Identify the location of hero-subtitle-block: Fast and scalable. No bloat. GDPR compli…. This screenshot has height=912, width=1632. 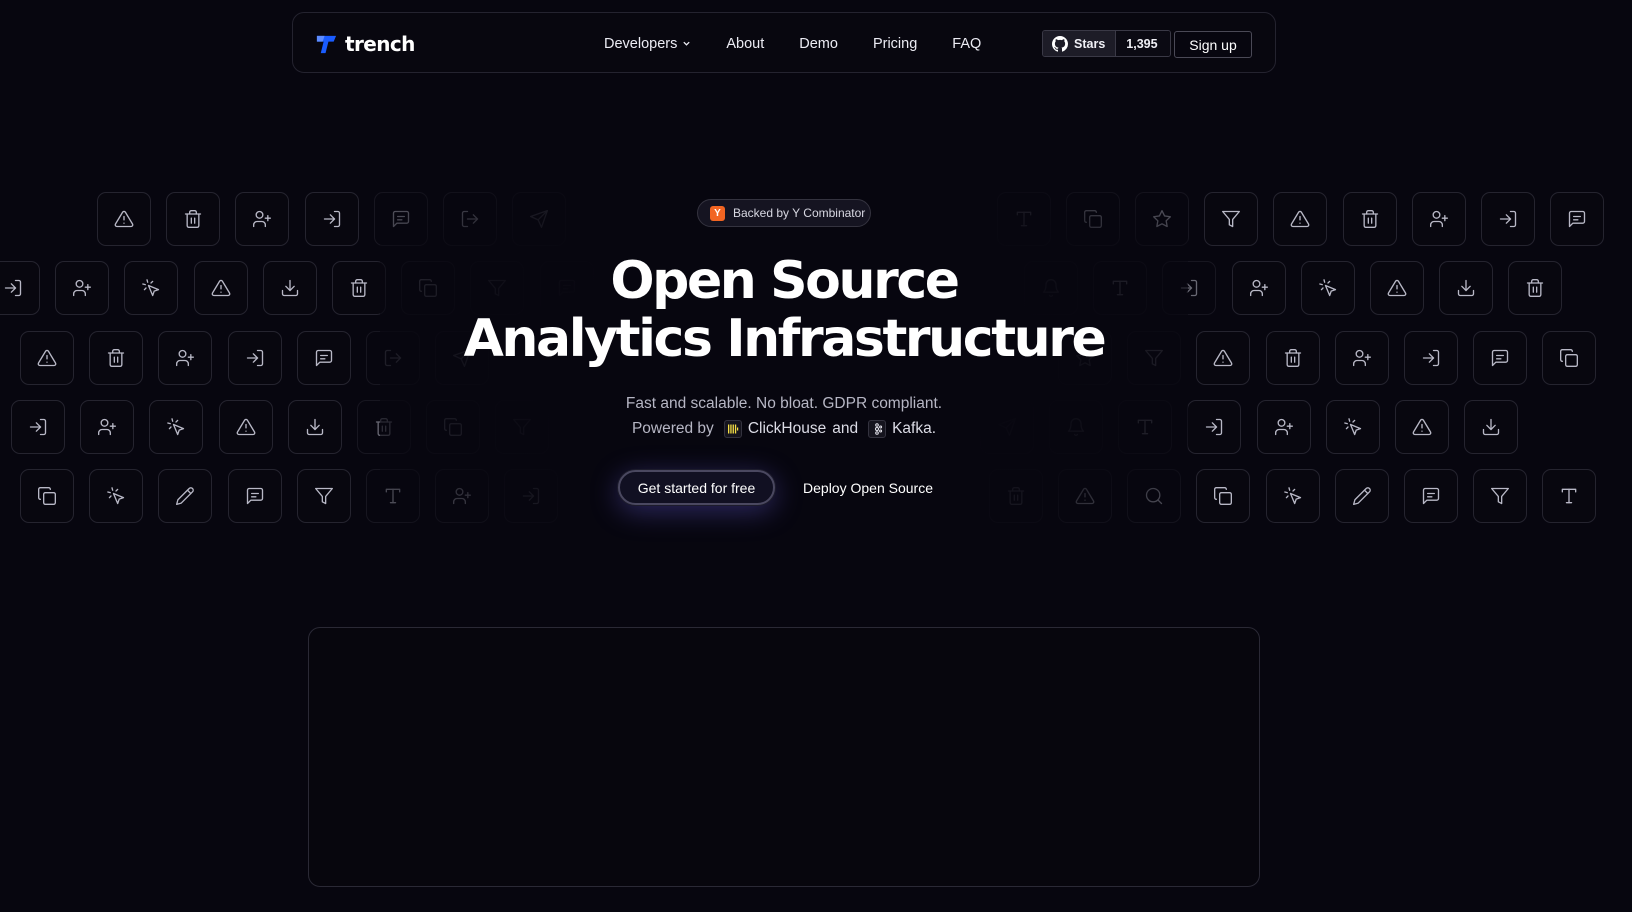
(784, 416).